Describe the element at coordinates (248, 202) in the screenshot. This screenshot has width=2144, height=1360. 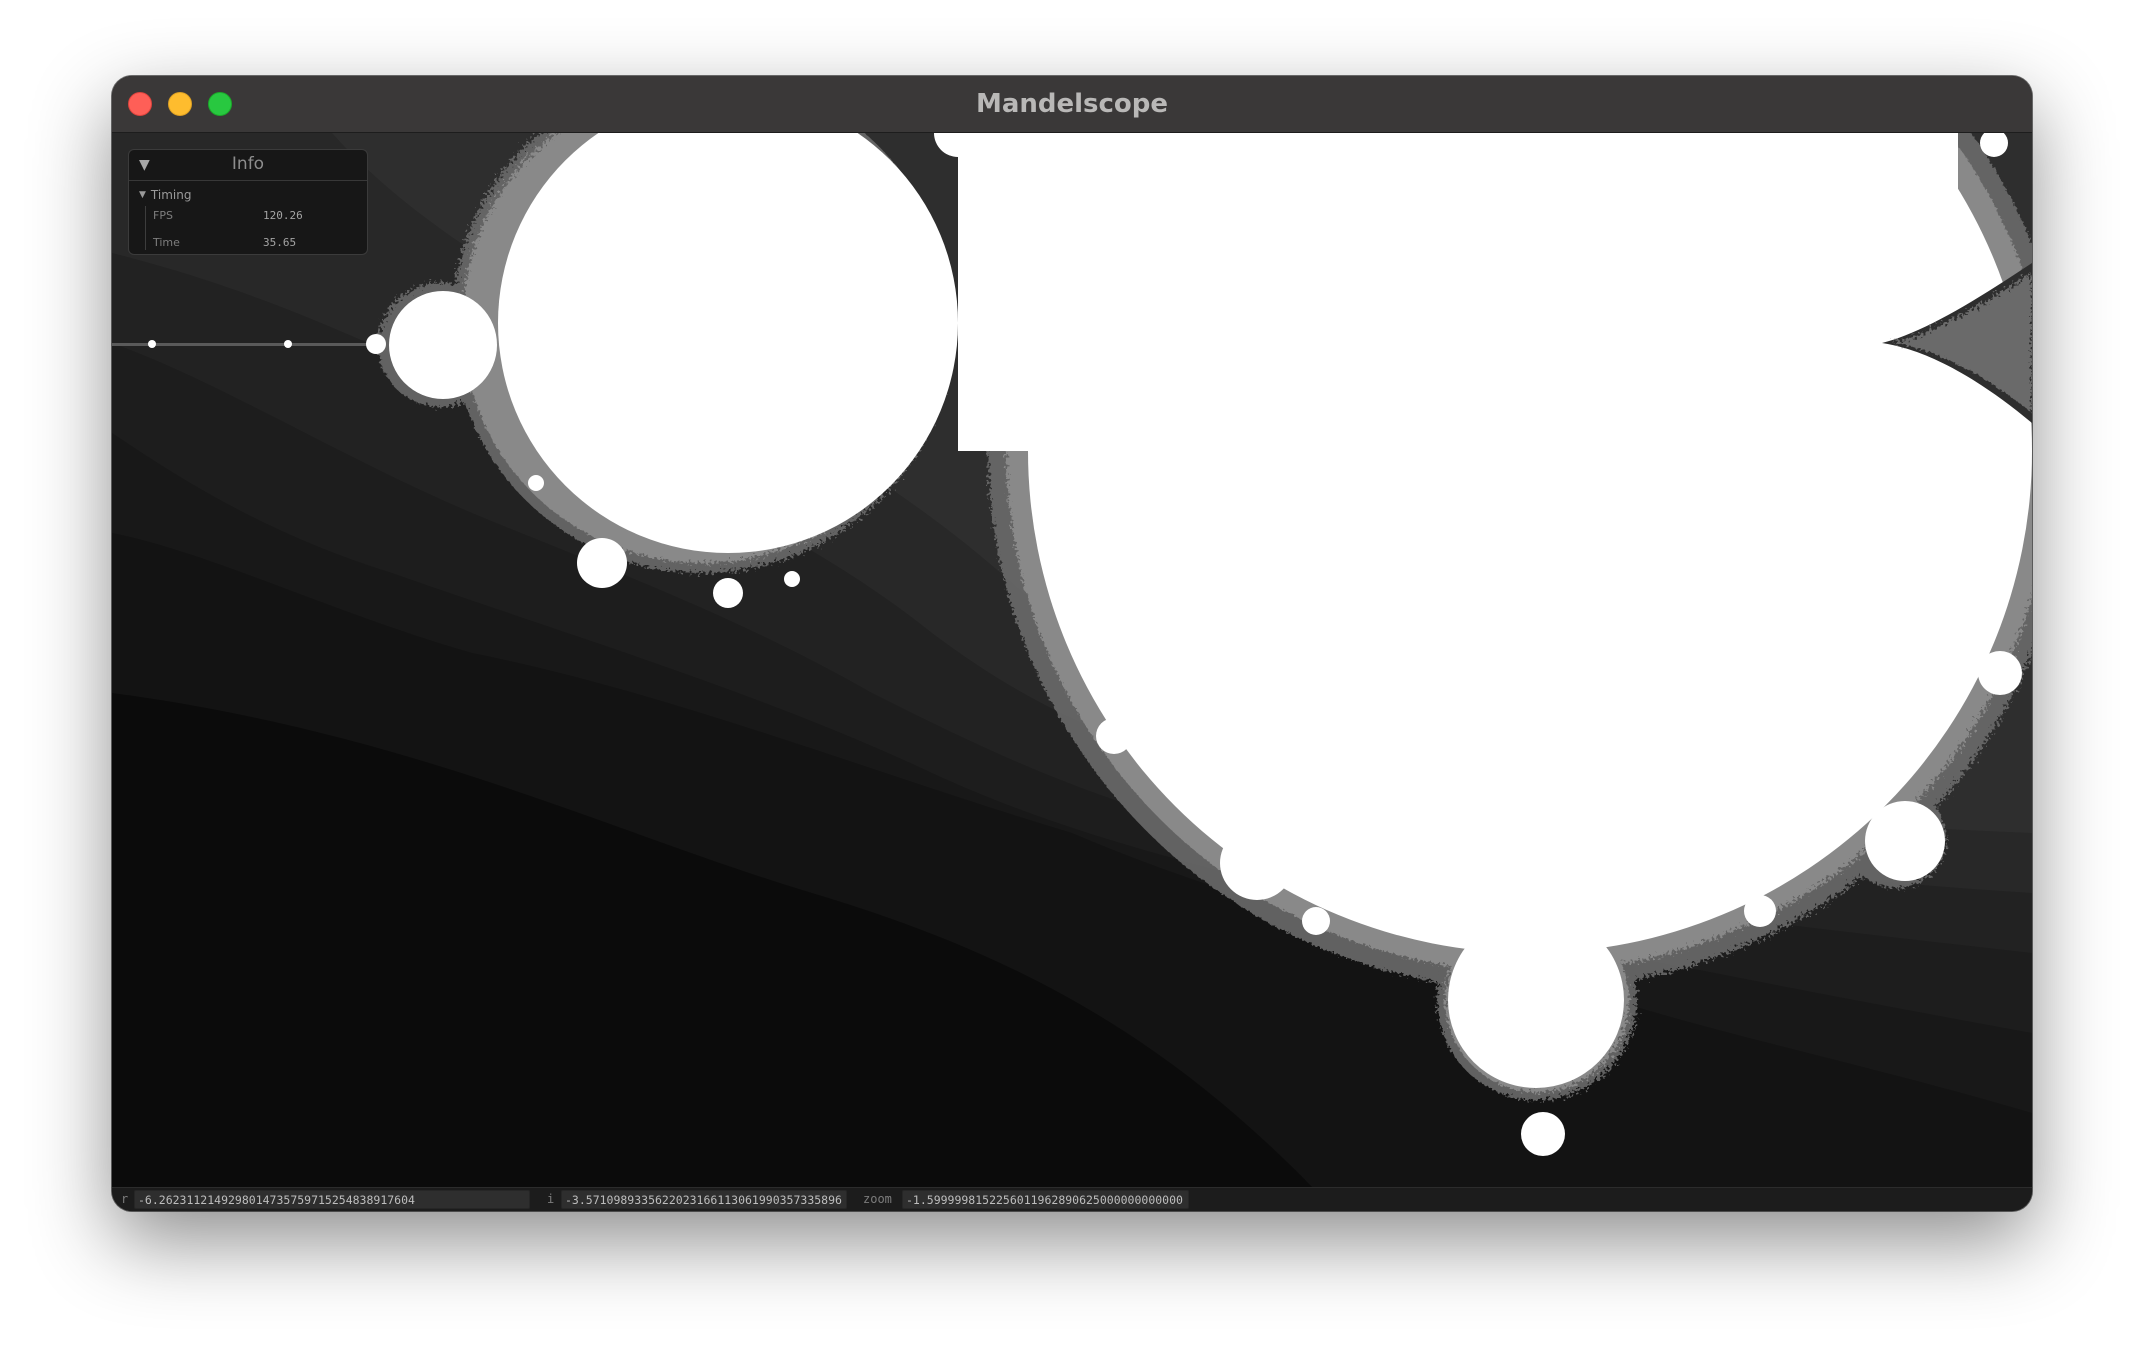
I see `info-panel: ▼ Info ▼ Timing FPS 120.26 Time 35.65` at that location.